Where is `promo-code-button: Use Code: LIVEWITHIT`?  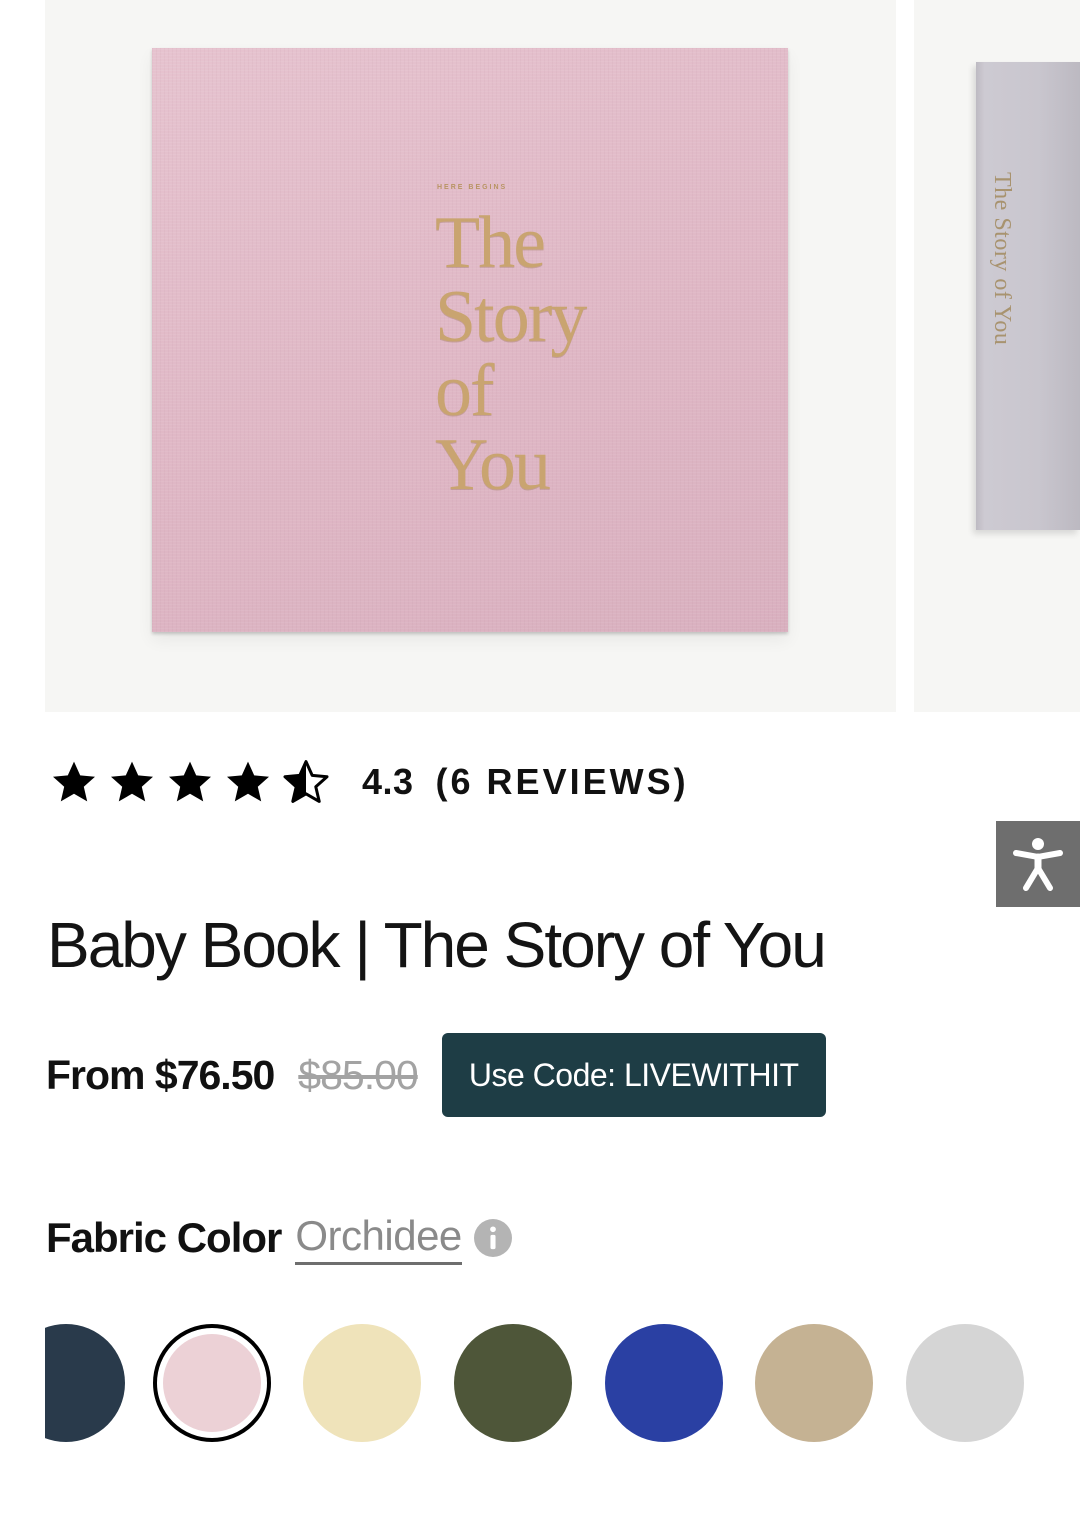
promo-code-button: Use Code: LIVEWITHIT is located at coordinates (633, 1075).